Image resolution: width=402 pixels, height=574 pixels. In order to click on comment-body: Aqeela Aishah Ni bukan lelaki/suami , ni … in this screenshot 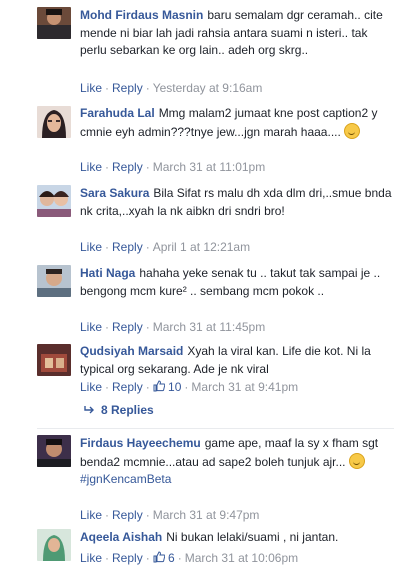, I will do `click(237, 538)`.